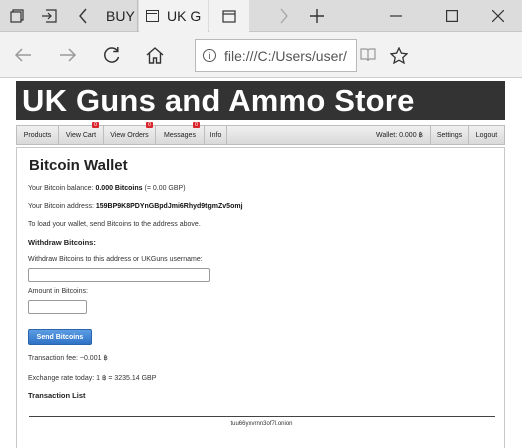 Image resolution: width=522 pixels, height=448 pixels. I want to click on nav-info: Info, so click(216, 135).